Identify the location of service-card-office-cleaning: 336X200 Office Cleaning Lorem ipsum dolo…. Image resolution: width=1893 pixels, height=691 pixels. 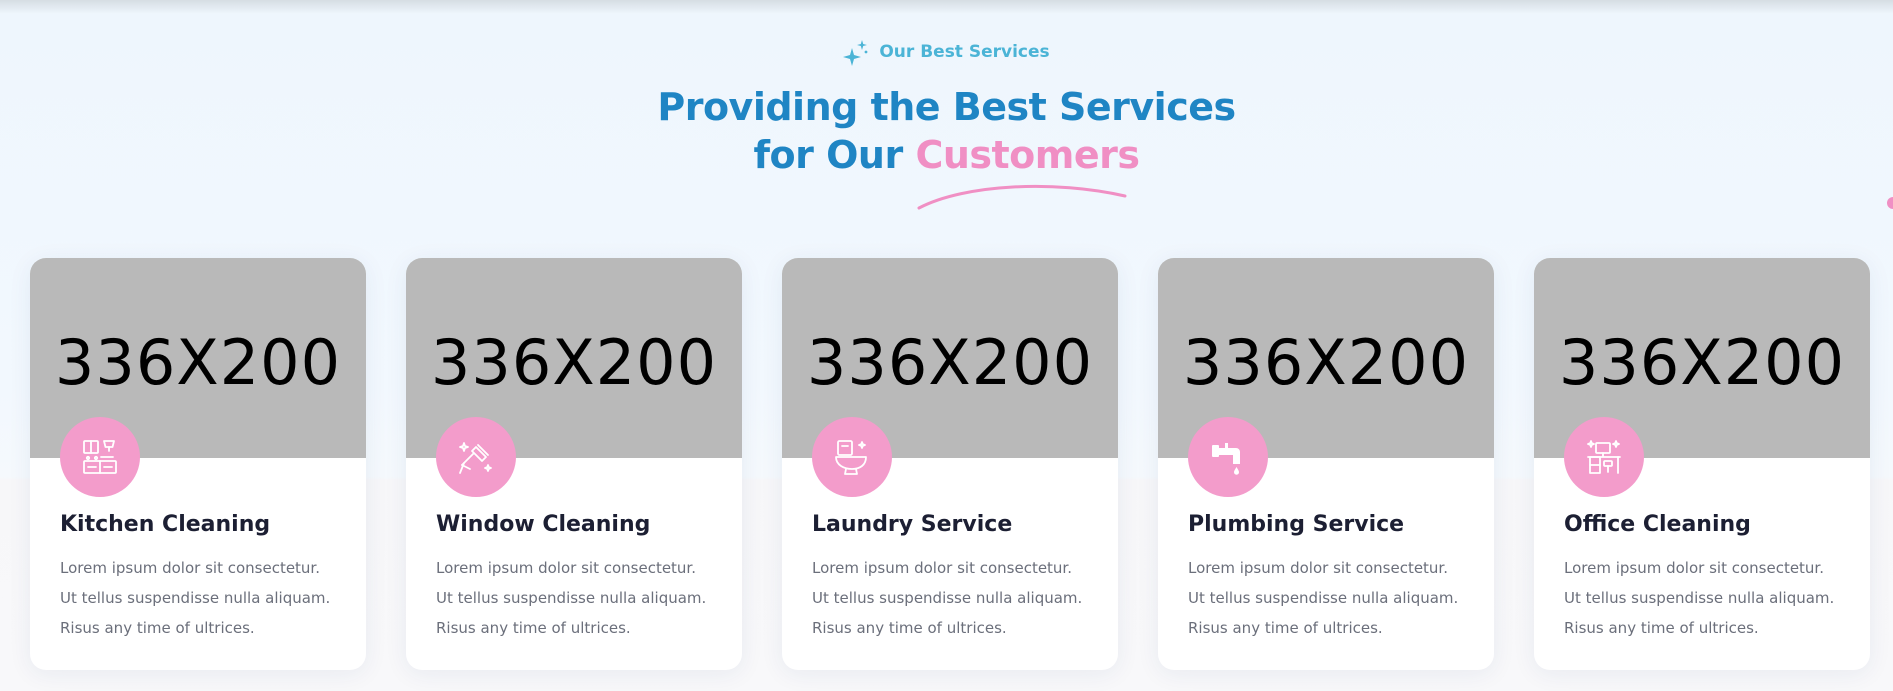
(1702, 464).